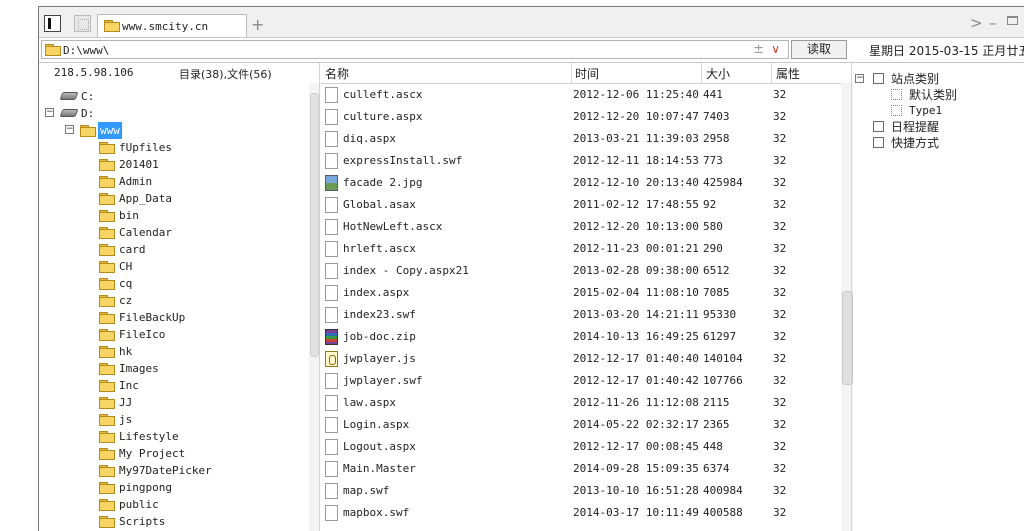 Image resolution: width=1024 pixels, height=531 pixels. Describe the element at coordinates (581, 117) in the screenshot. I see `file-row: culture.aspx 2012-12-20 10:07:47 7403 32` at that location.